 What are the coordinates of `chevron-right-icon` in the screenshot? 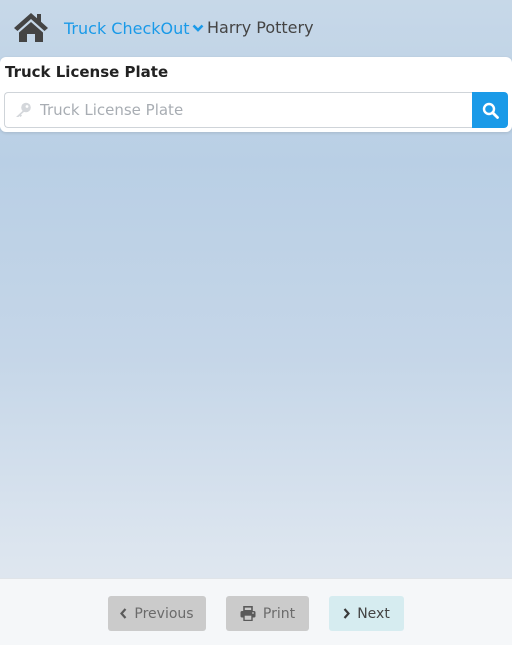 It's located at (347, 613).